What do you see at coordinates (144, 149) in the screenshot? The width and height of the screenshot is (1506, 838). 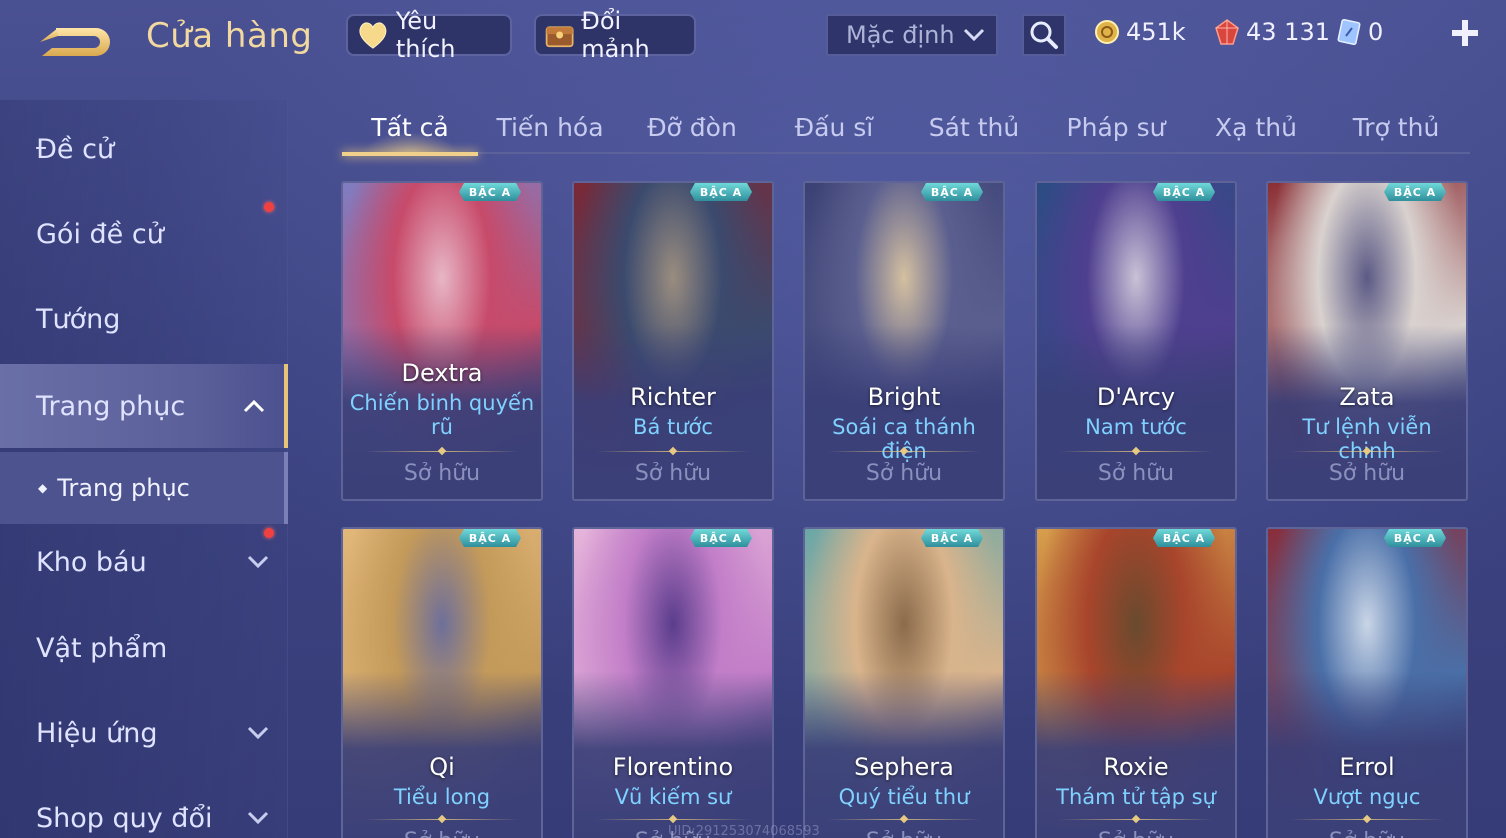 I see `sidebar-item-featured: Đề cử` at bounding box center [144, 149].